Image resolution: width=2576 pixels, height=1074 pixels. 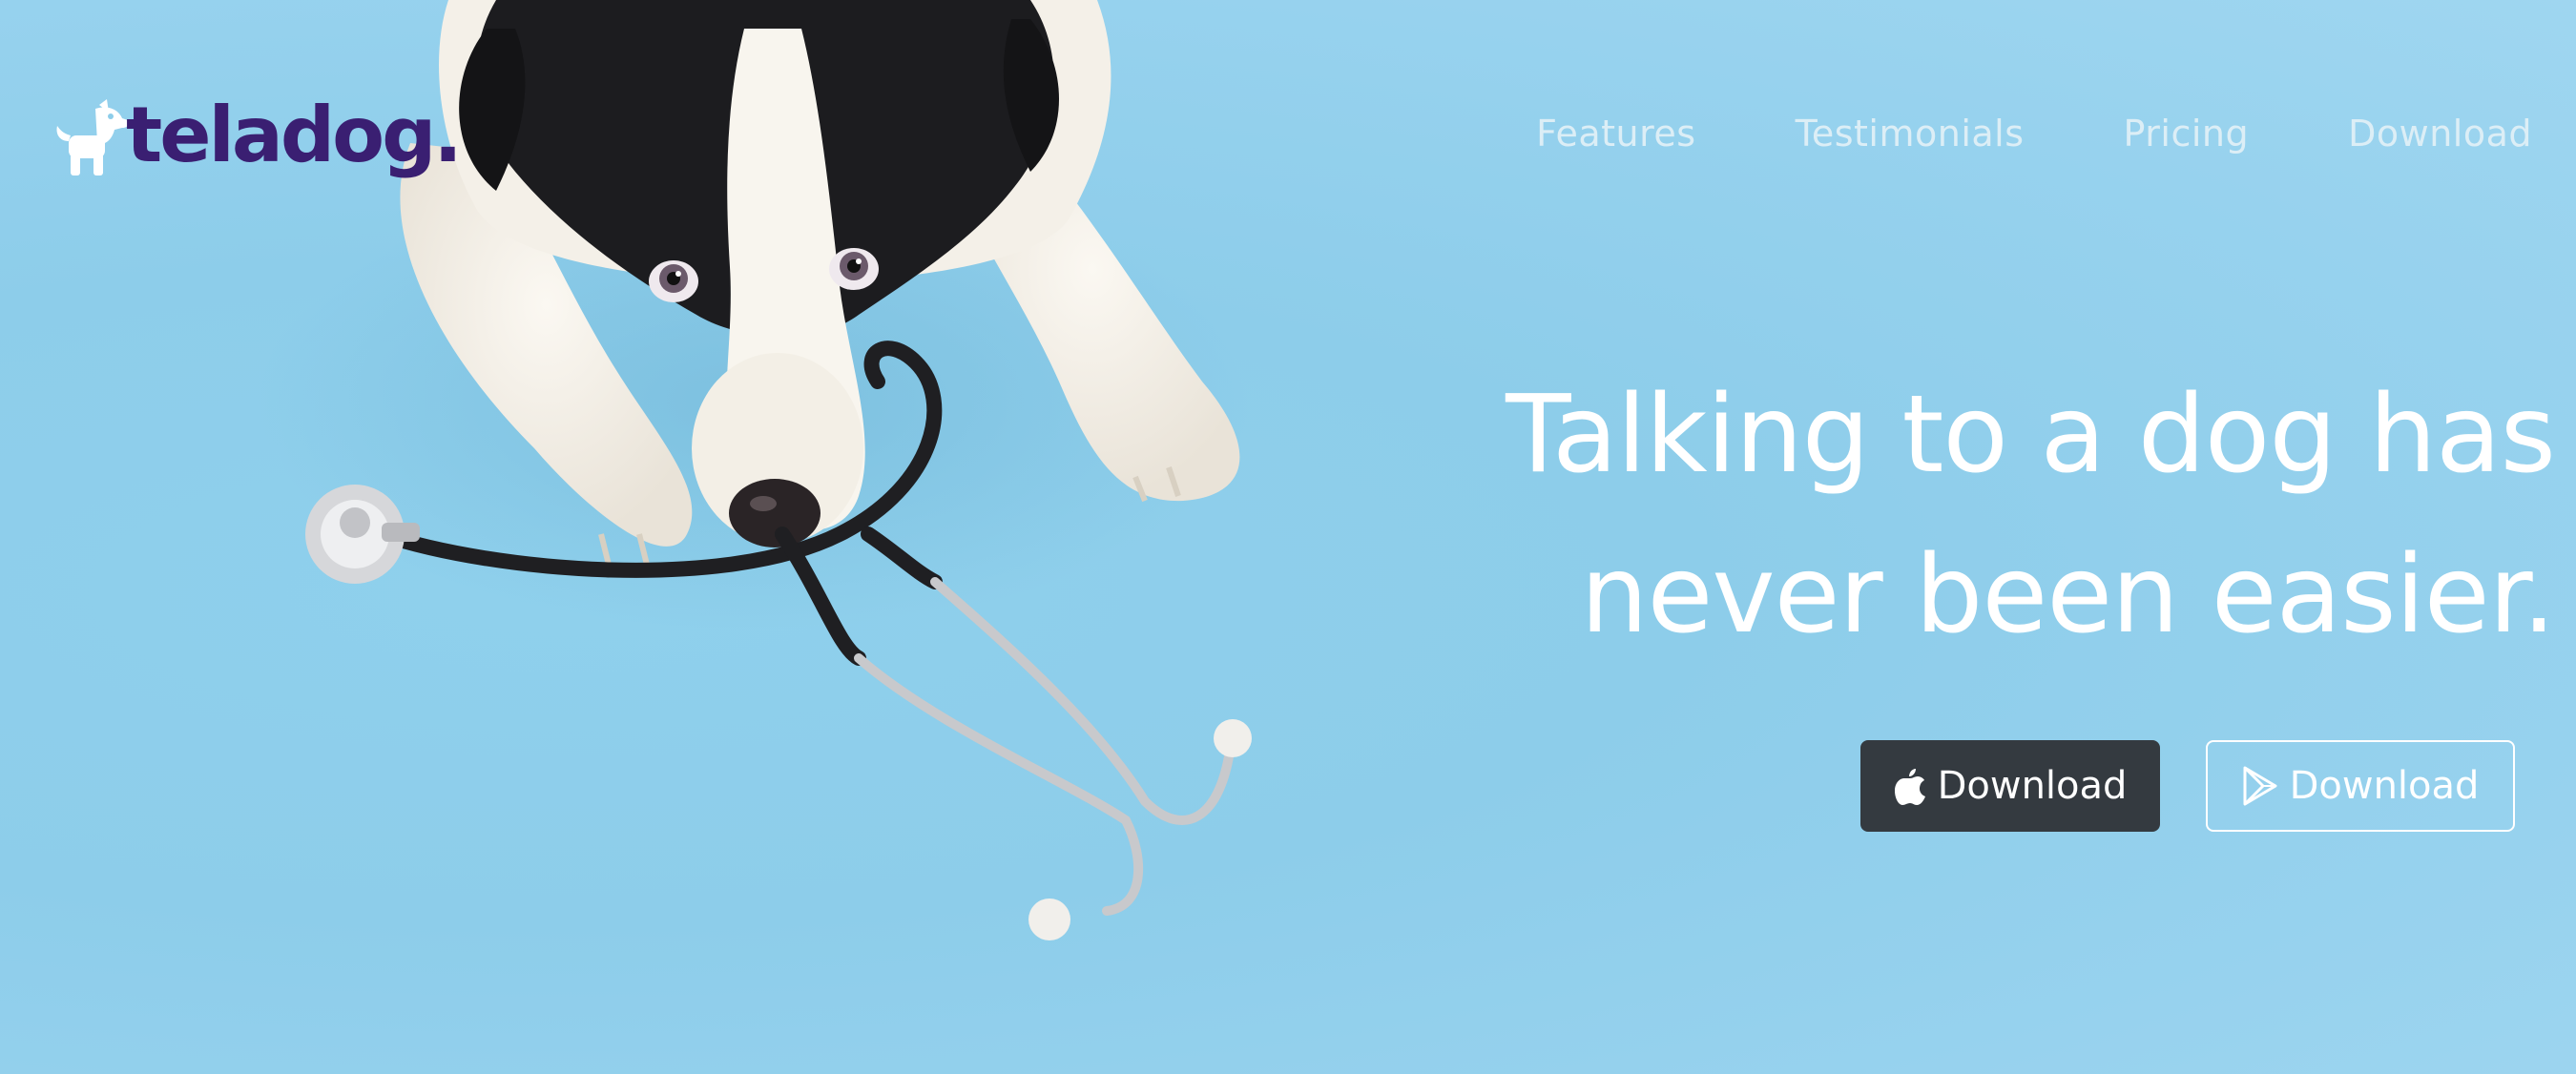 I want to click on apple-icon, so click(x=1909, y=787).